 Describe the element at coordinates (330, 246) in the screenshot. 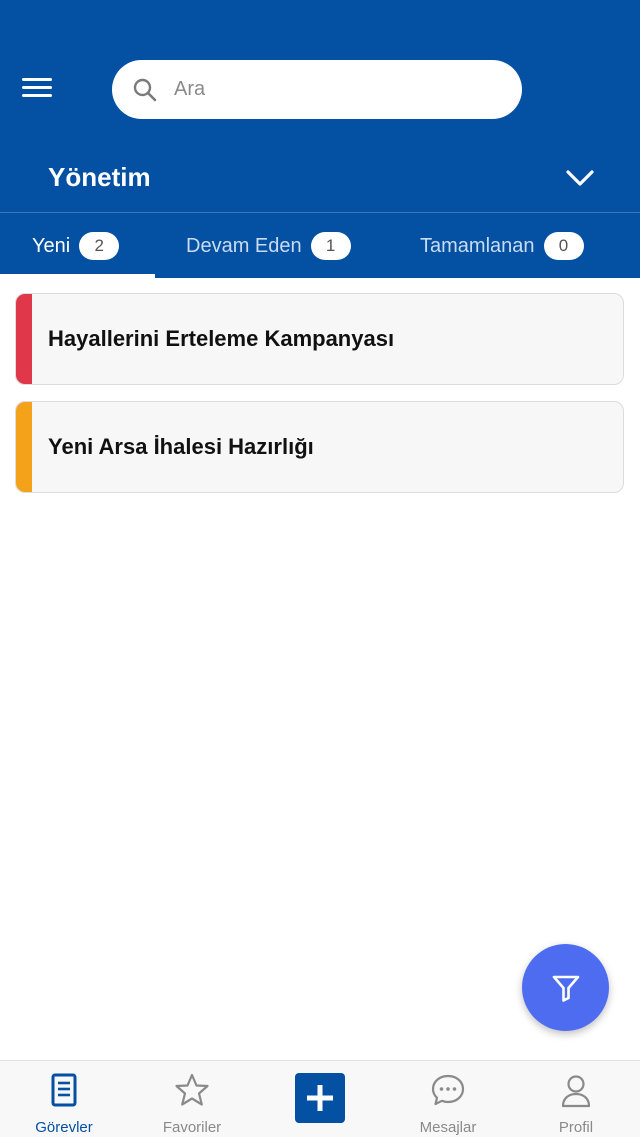

I see `count-badge: 1` at that location.